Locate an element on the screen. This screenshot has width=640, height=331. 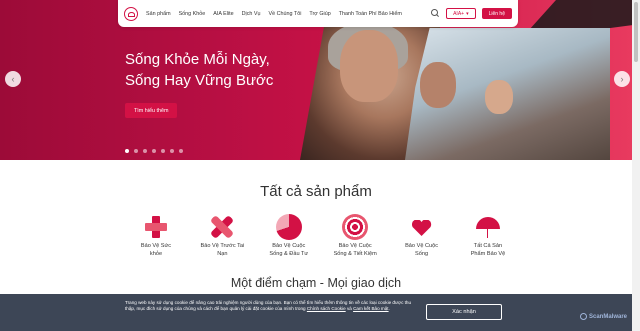
hero-title-line1: Sống Khỏe Mỗi Ngày, is located at coordinates (197, 59).